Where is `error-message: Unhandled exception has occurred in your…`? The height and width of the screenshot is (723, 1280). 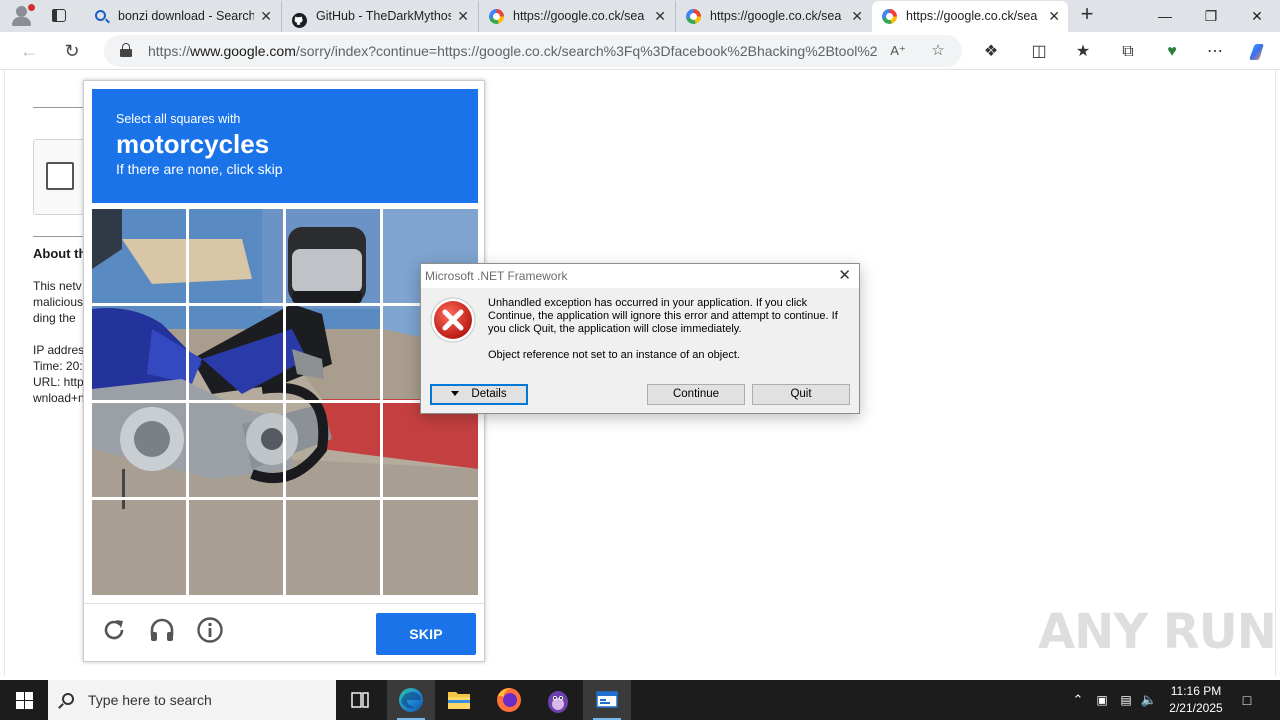
error-message: Unhandled exception has occurred in your… is located at coordinates (663, 316).